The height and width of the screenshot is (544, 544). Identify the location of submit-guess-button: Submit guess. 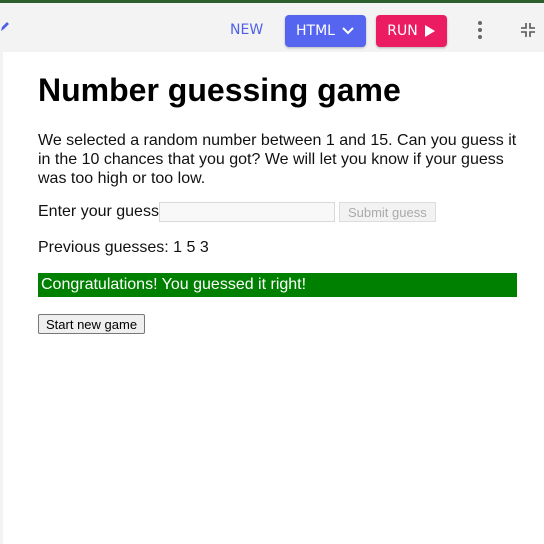
(387, 212).